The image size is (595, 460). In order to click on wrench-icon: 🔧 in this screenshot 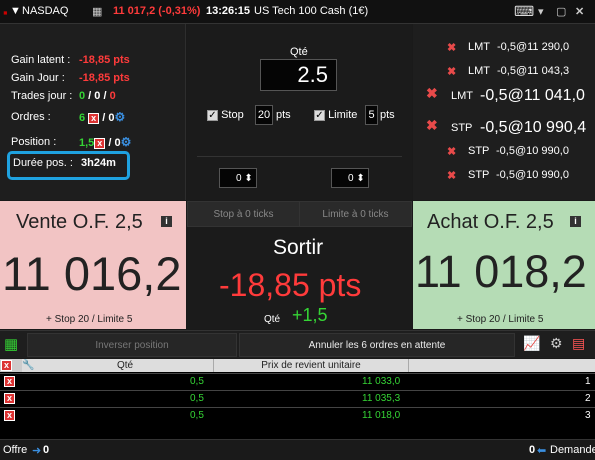, I will do `click(29, 365)`.